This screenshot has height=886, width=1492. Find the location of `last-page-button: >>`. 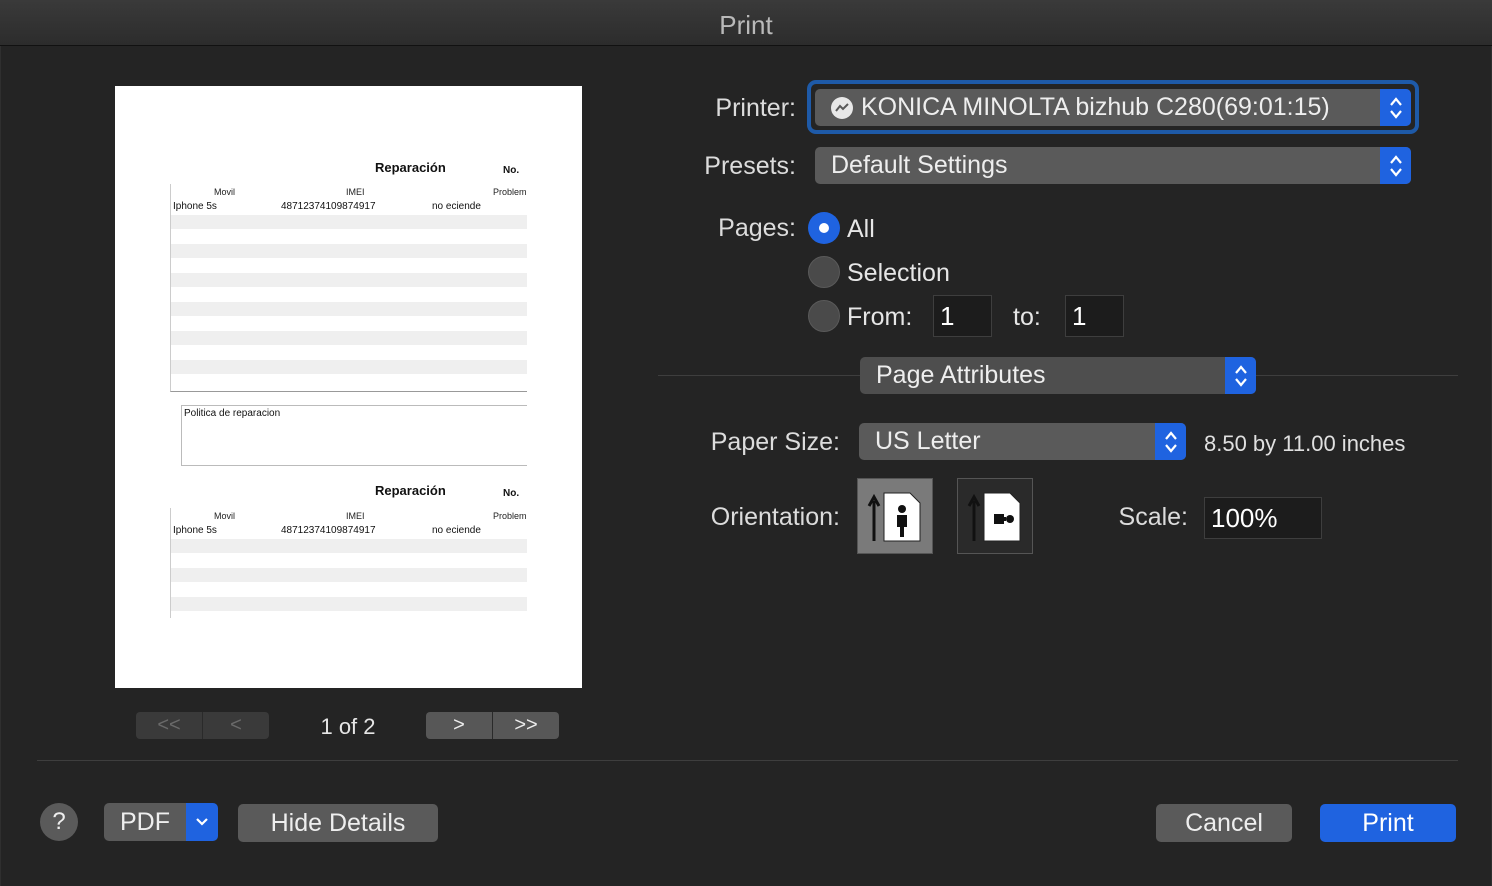

last-page-button: >> is located at coordinates (526, 725).